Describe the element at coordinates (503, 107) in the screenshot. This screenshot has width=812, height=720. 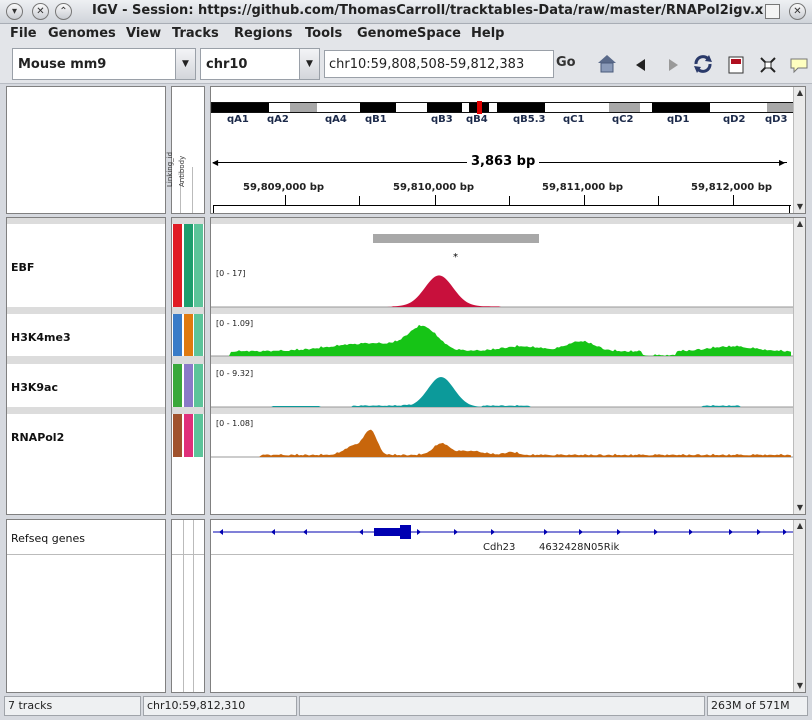
I see `chromosome-ideogram` at that location.